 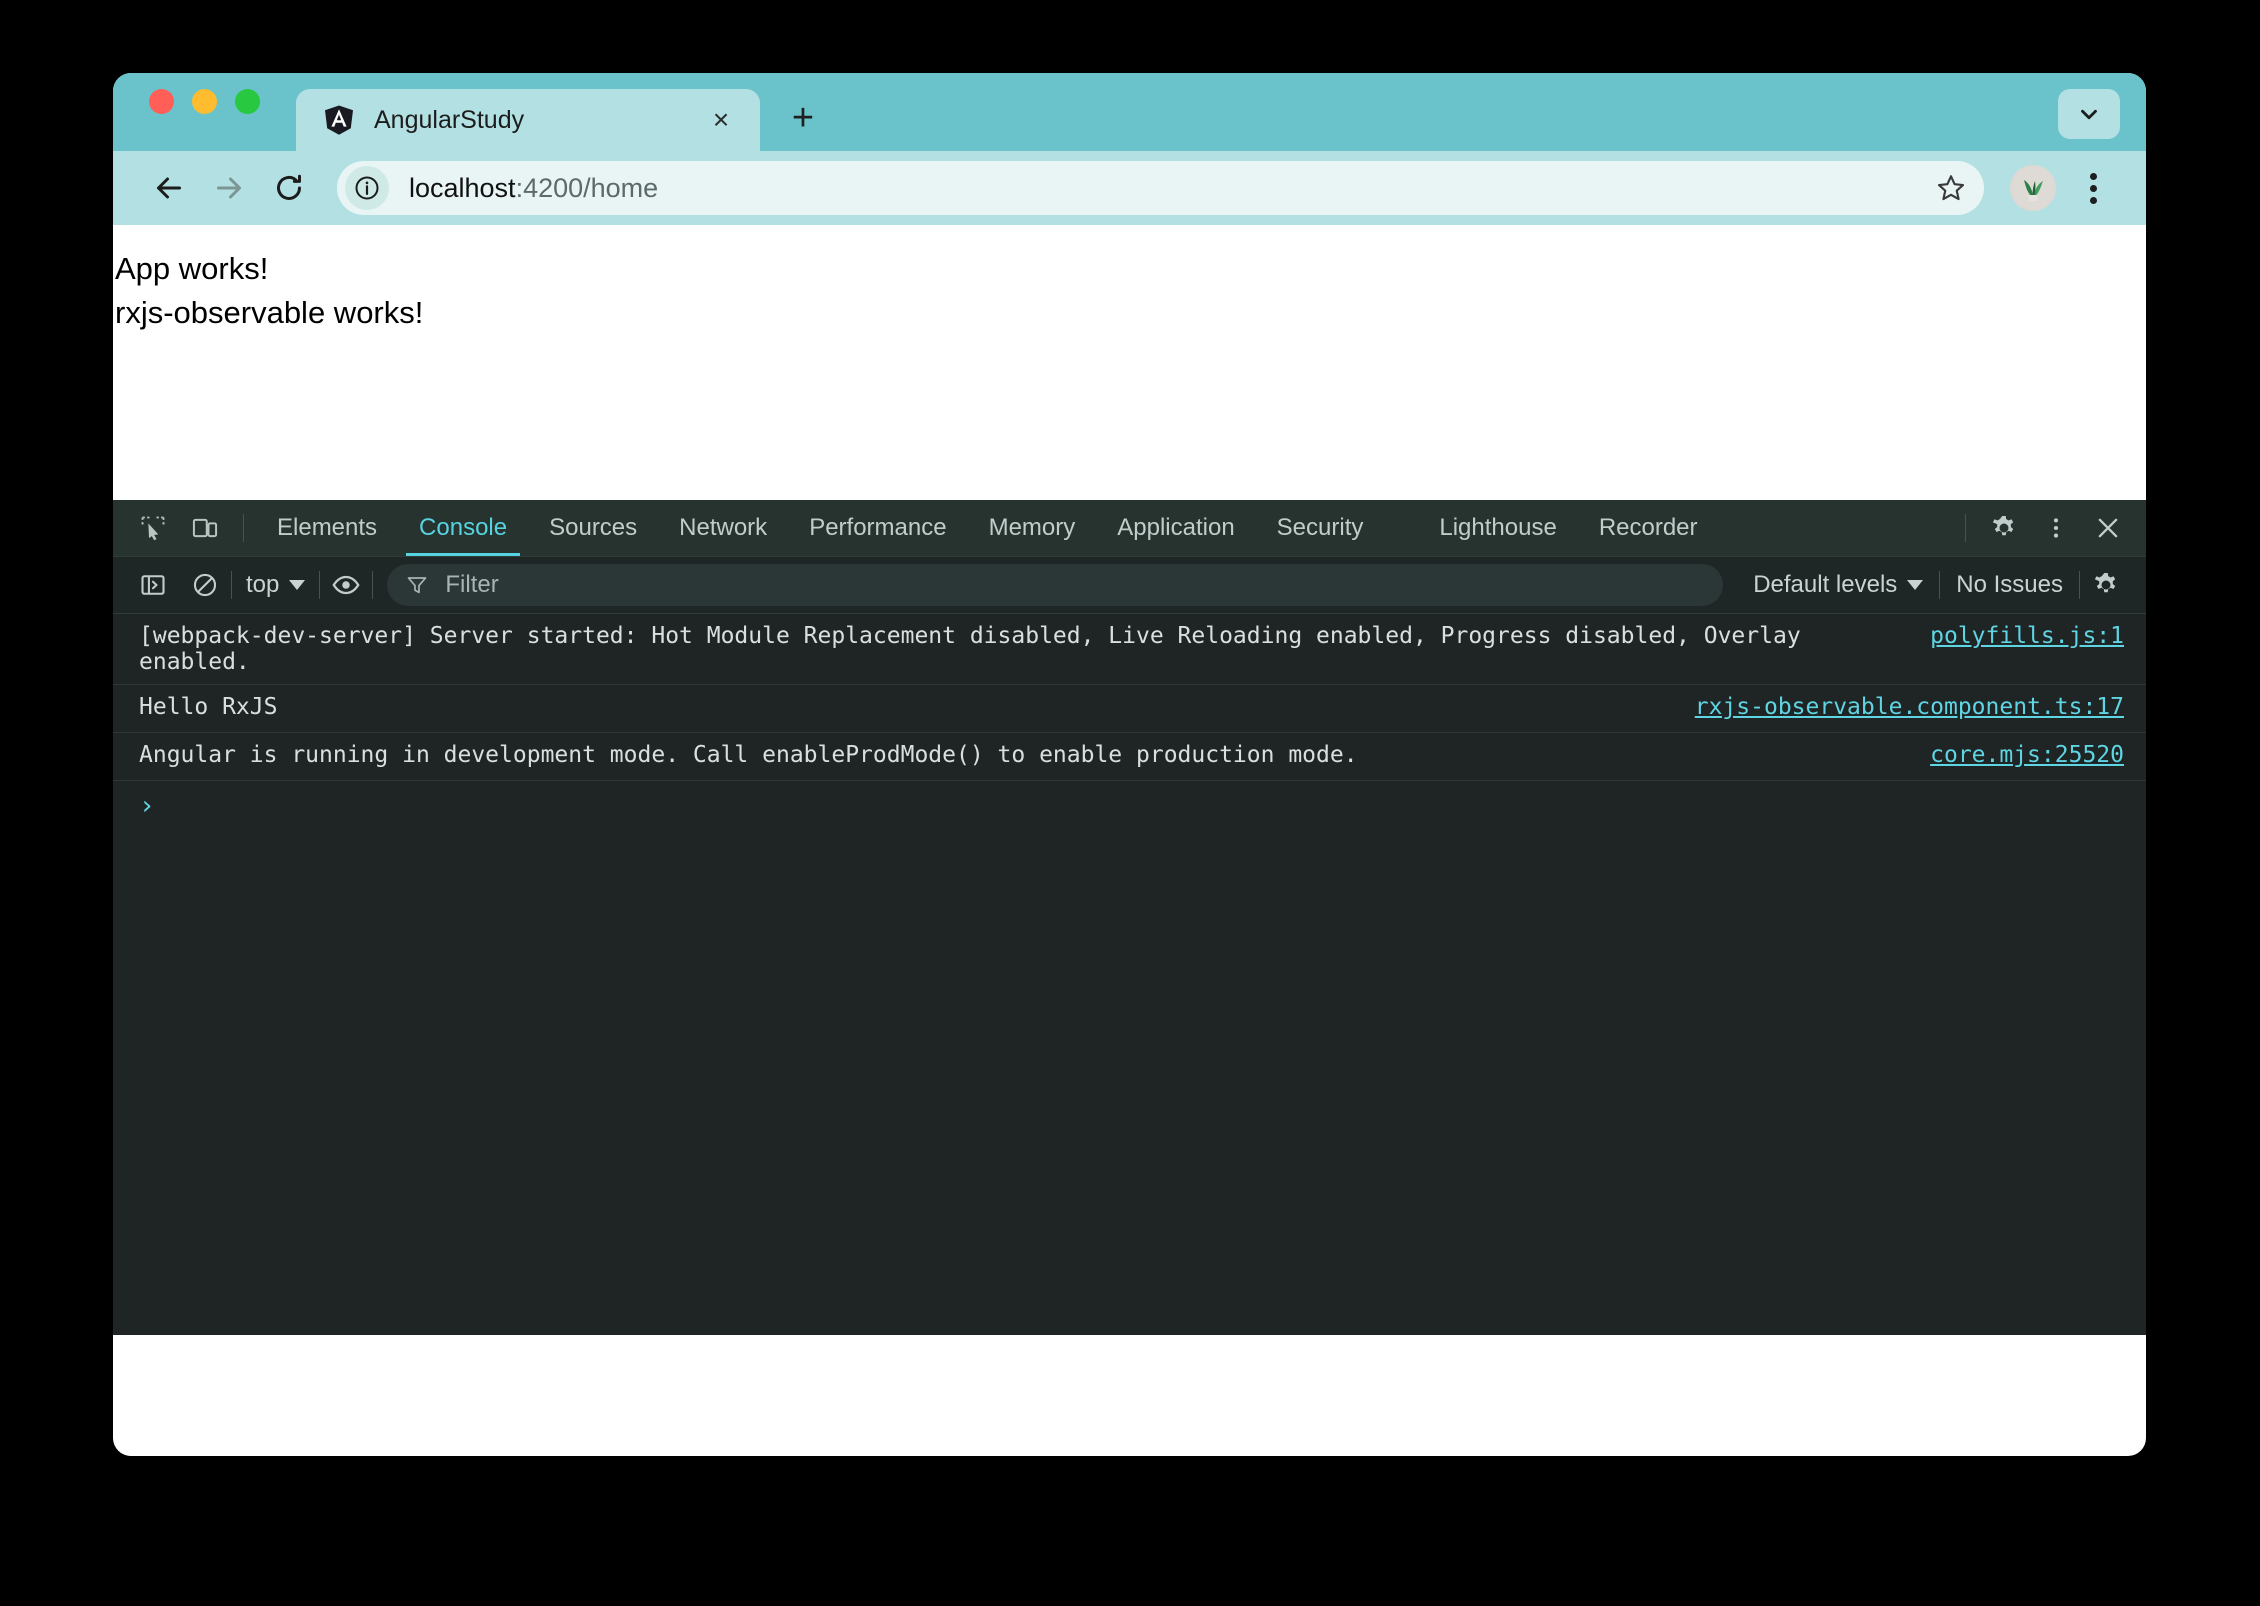 I want to click on clear-console-icon, so click(x=205, y=585).